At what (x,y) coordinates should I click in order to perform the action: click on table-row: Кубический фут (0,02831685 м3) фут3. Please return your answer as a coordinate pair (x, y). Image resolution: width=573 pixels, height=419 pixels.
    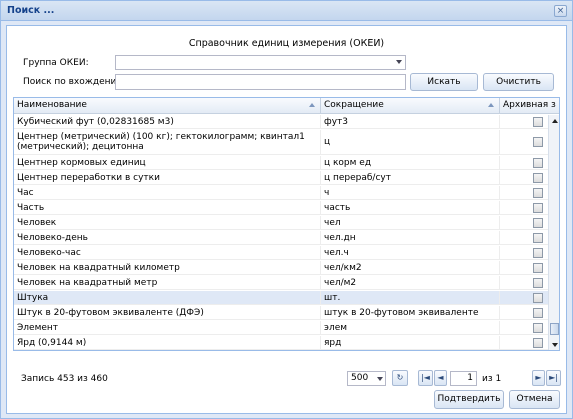
    Looking at the image, I should click on (281, 122).